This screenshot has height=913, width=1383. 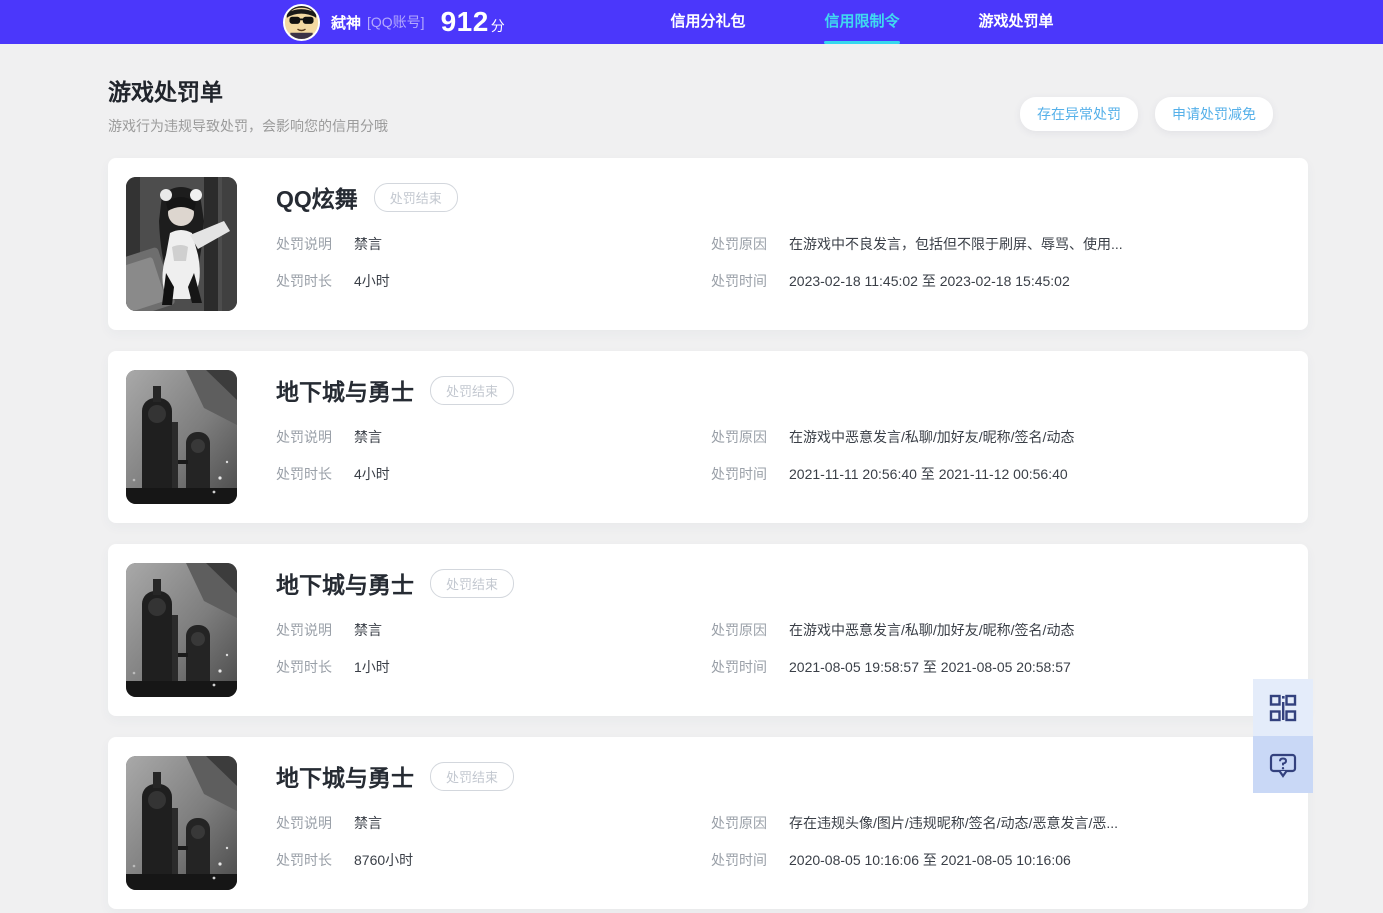 What do you see at coordinates (346, 23) in the screenshot?
I see `user-name: 弑神` at bounding box center [346, 23].